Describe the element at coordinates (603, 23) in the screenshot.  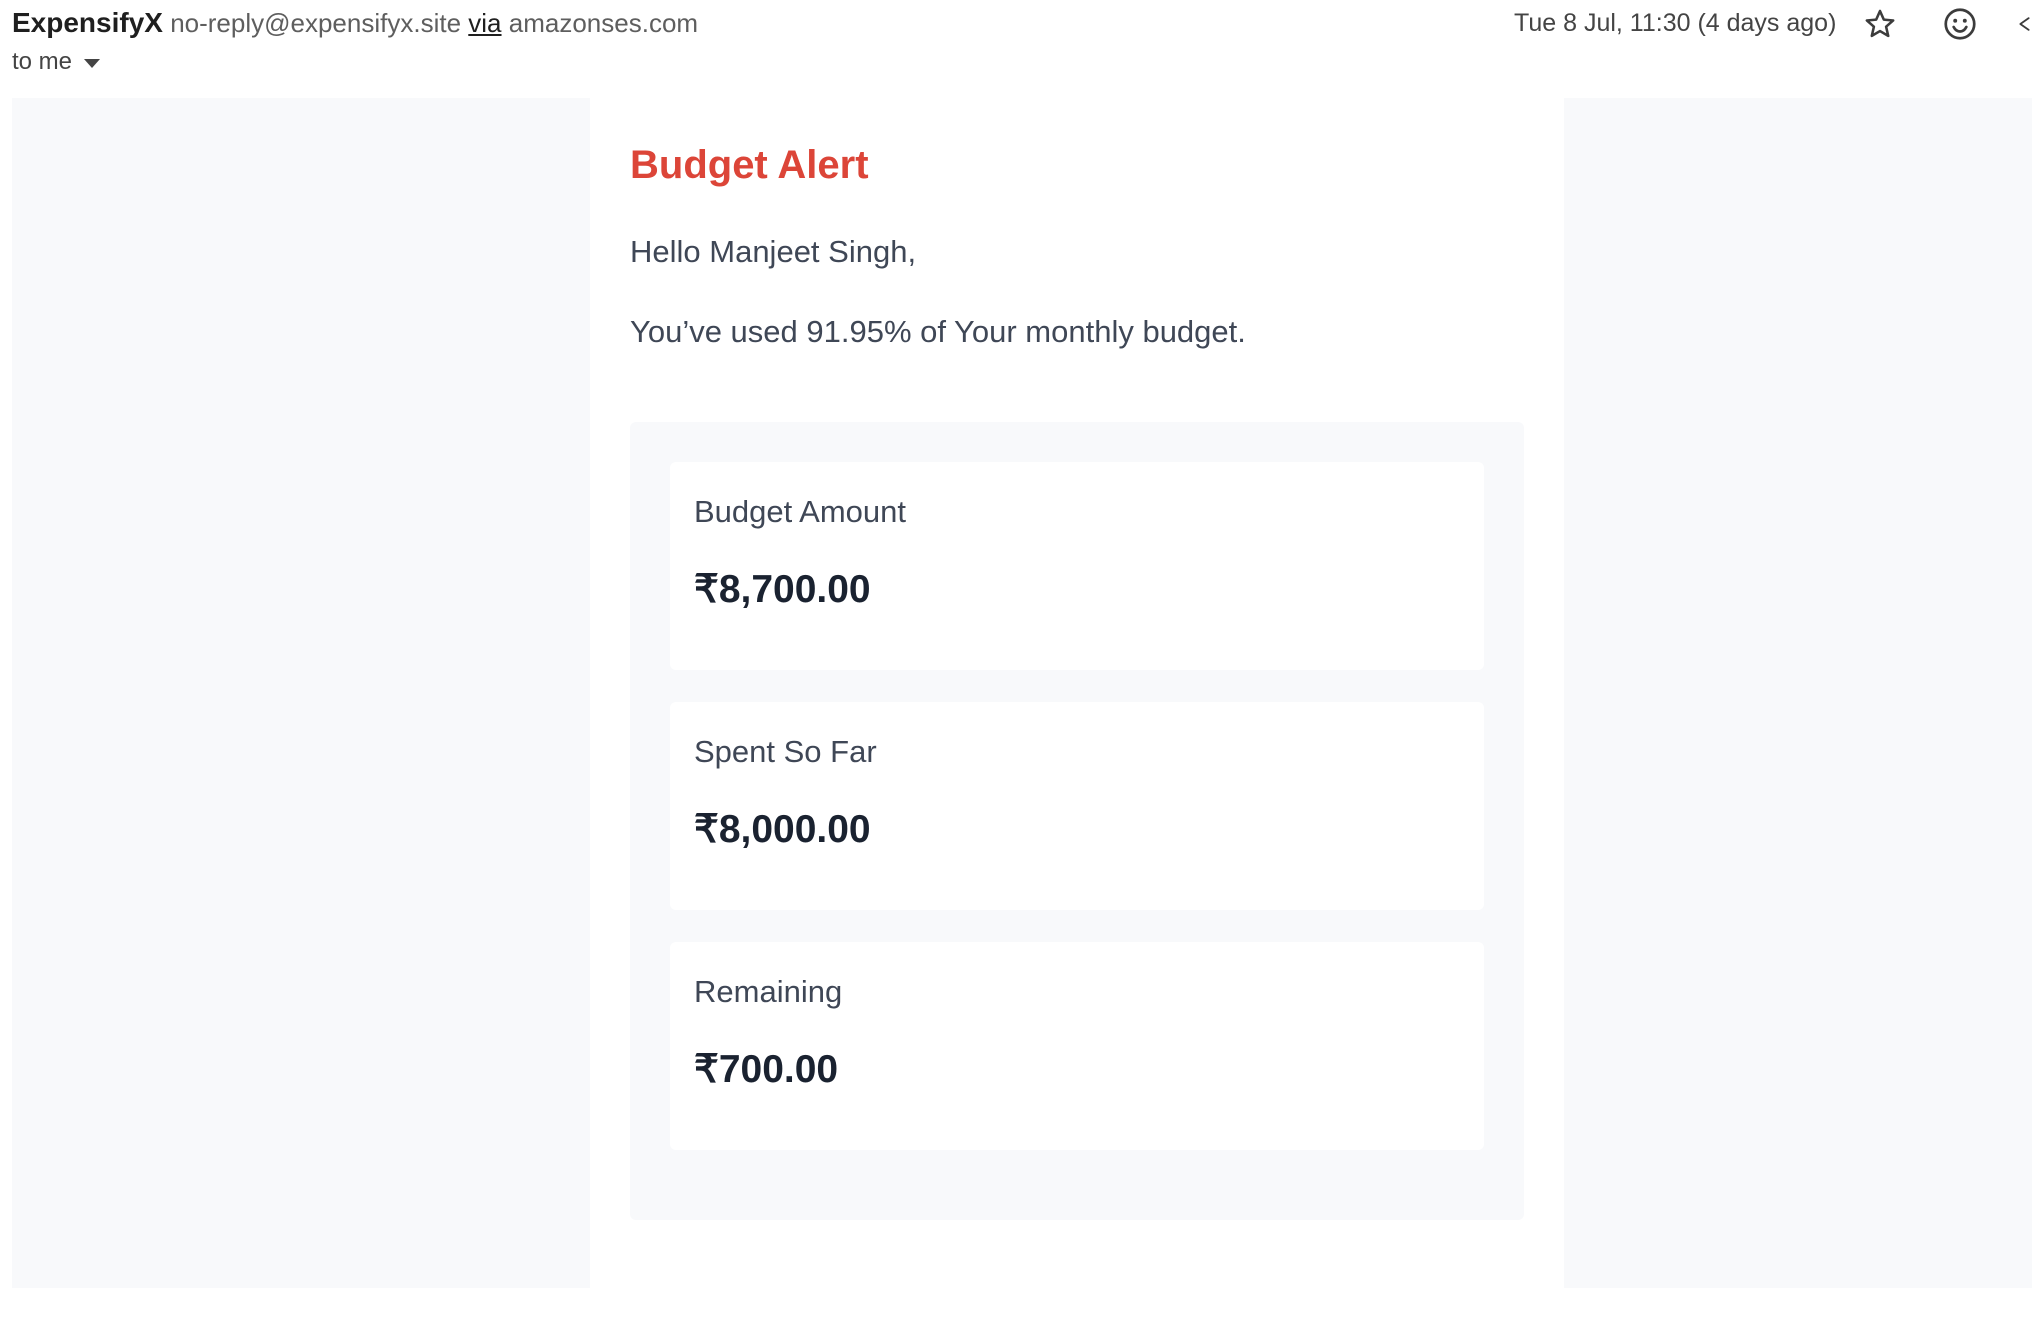
I see `via-domain: amazonses.com` at that location.